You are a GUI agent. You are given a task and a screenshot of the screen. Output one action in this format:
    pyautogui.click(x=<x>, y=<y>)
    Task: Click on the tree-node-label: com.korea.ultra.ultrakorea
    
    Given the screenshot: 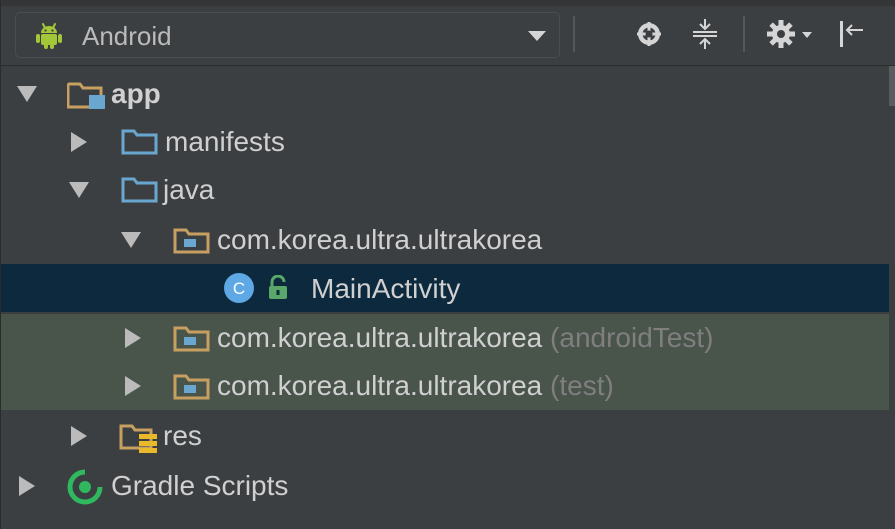 What is the action you would take?
    pyautogui.click(x=380, y=239)
    